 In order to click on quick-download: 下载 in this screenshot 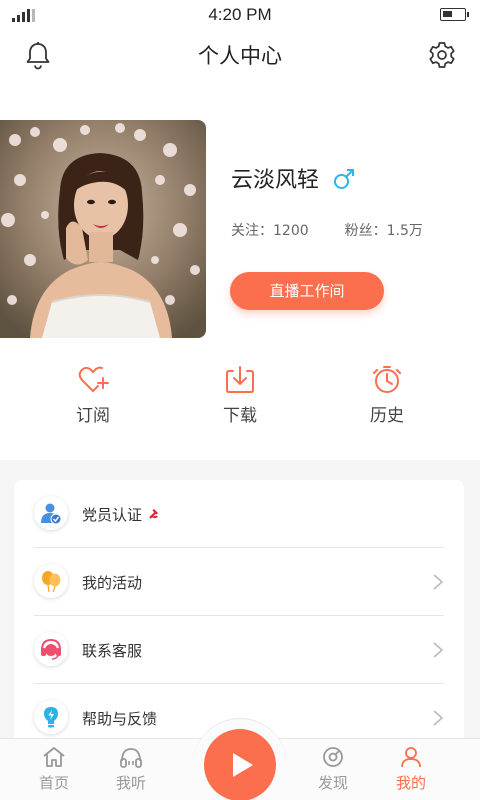, I will do `click(240, 395)`.